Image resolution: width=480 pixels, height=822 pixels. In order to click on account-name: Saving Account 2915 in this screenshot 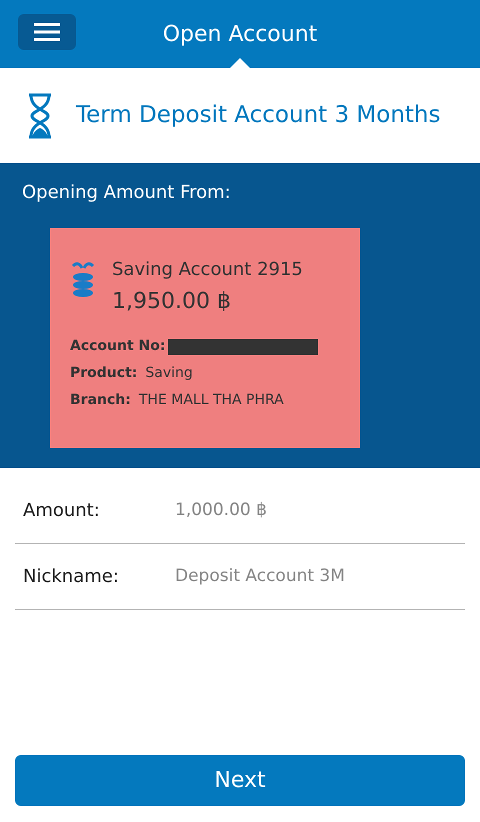, I will do `click(207, 270)`.